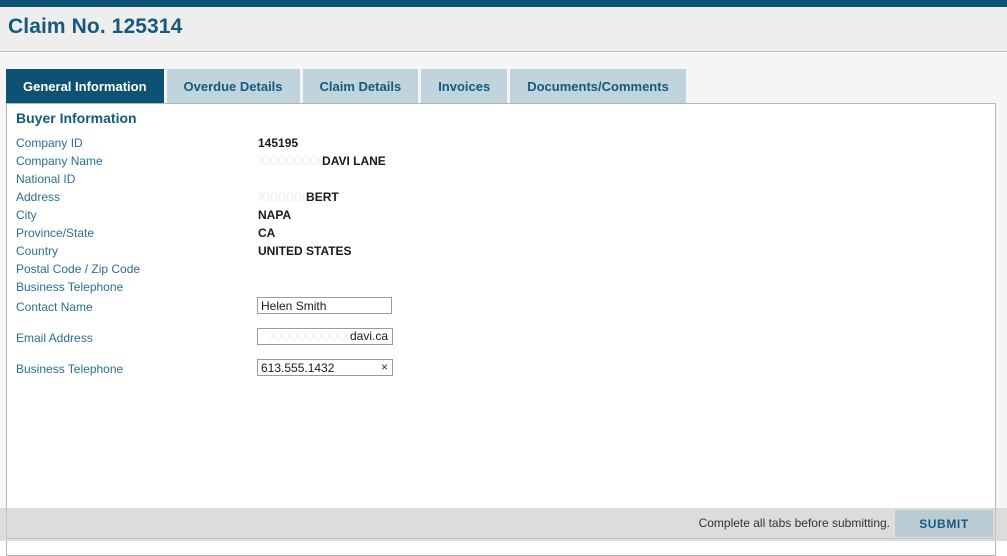 The width and height of the screenshot is (1007, 556). I want to click on page-header: Claim No. 125314, so click(503, 29).